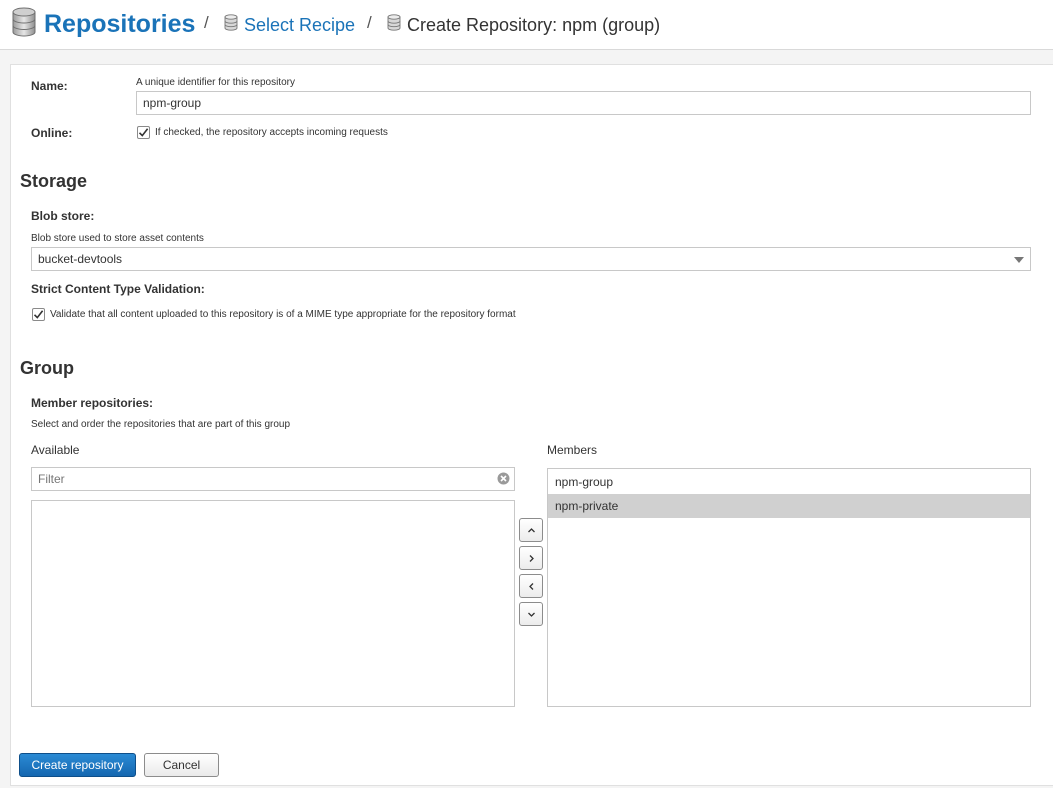  I want to click on available-list, so click(273, 603).